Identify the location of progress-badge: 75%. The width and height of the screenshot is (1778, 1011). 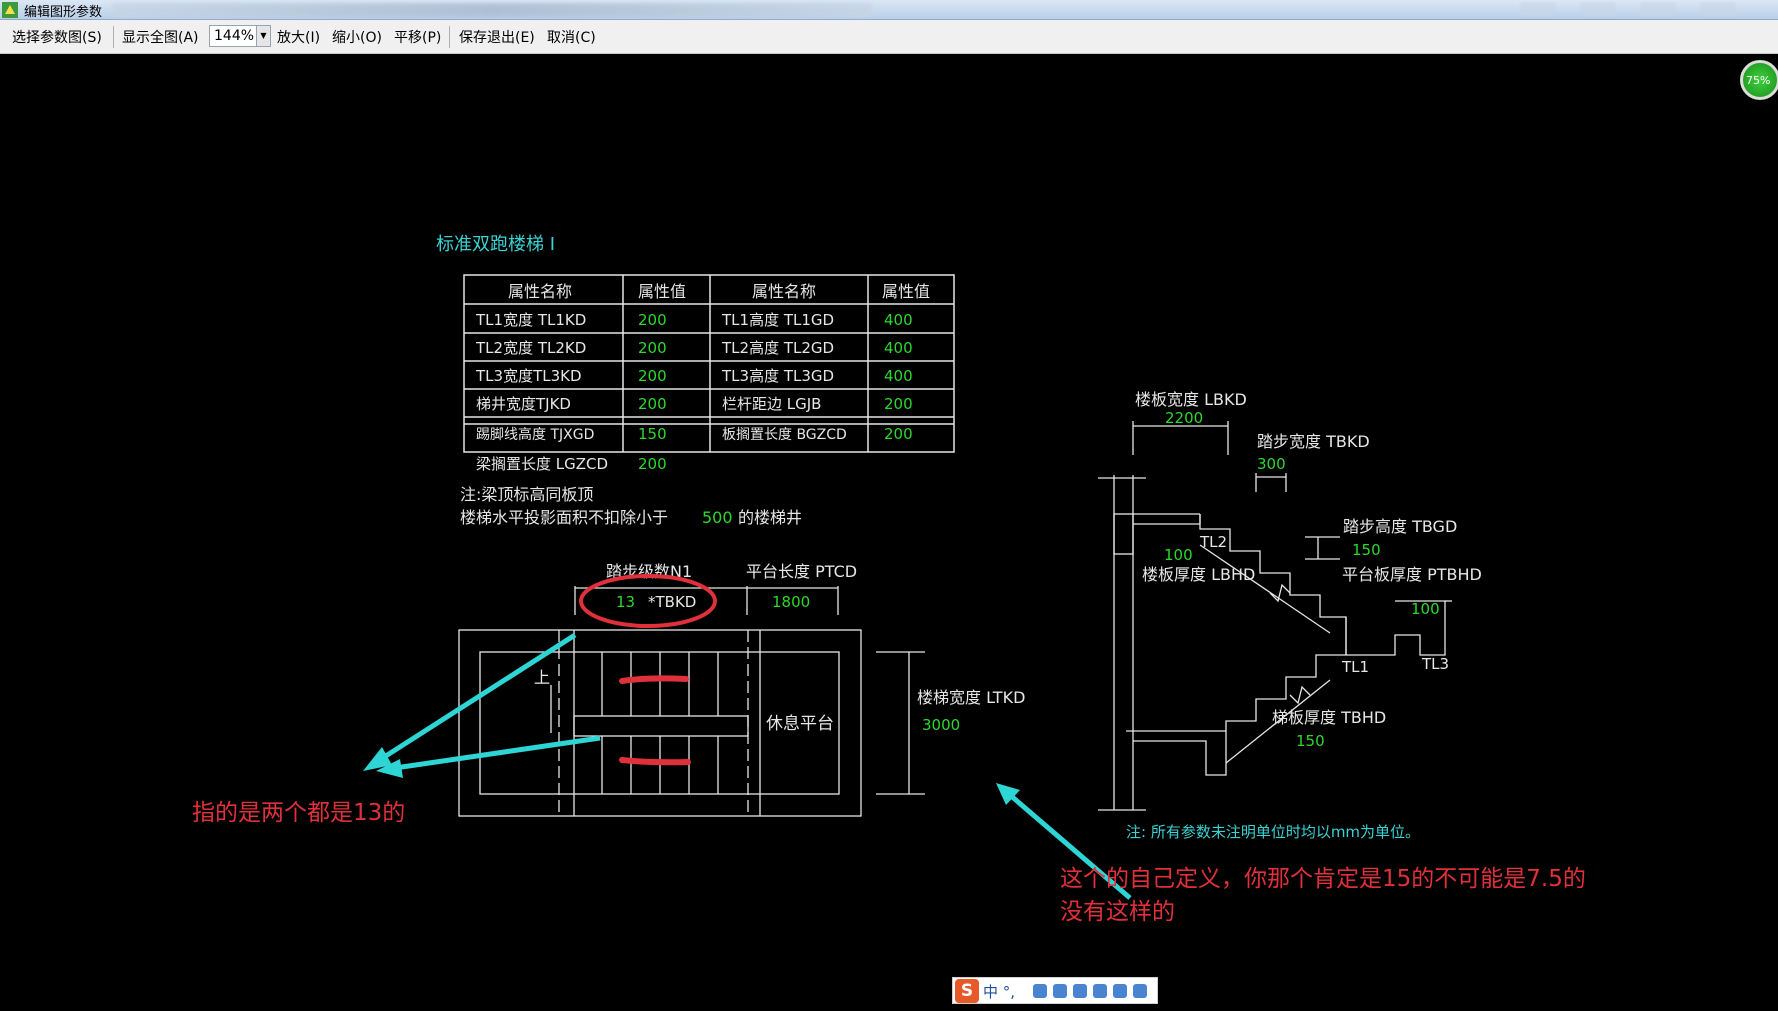
(1759, 80).